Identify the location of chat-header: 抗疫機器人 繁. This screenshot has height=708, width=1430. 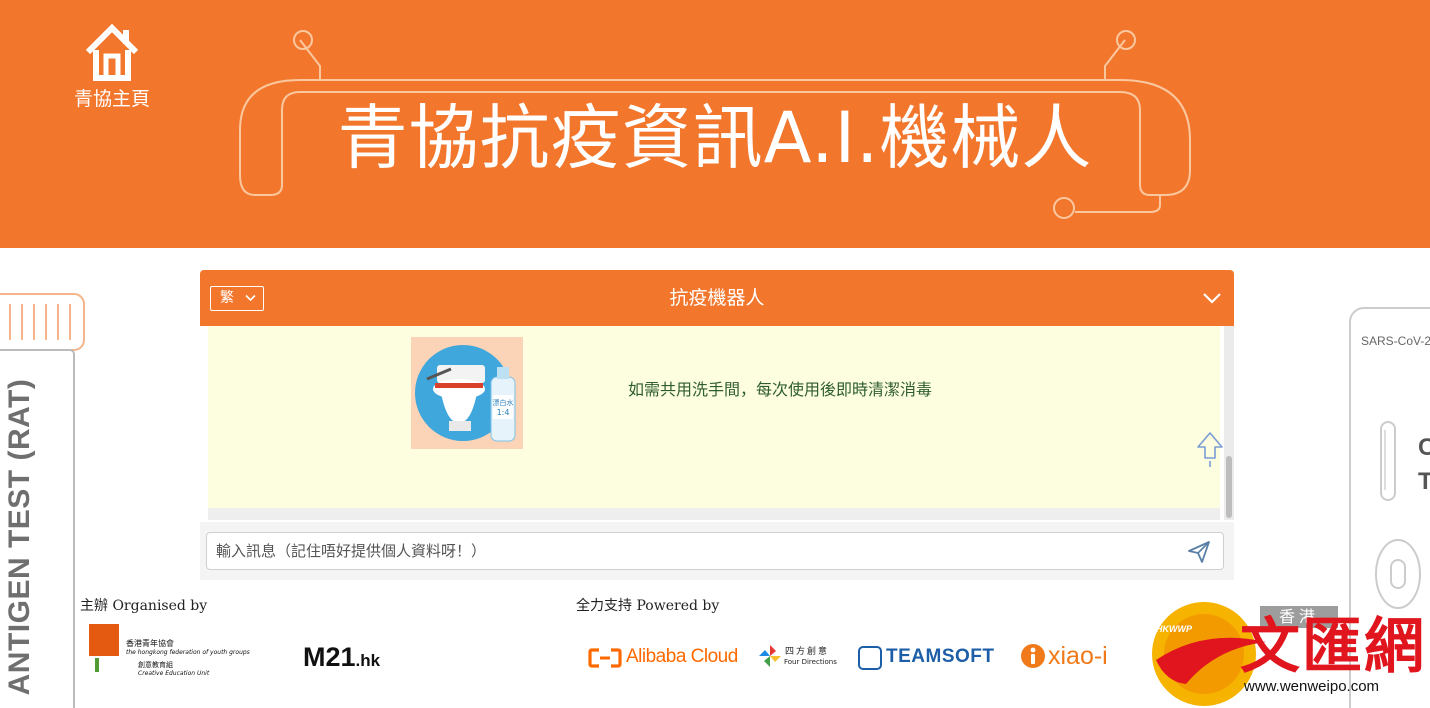
(717, 298).